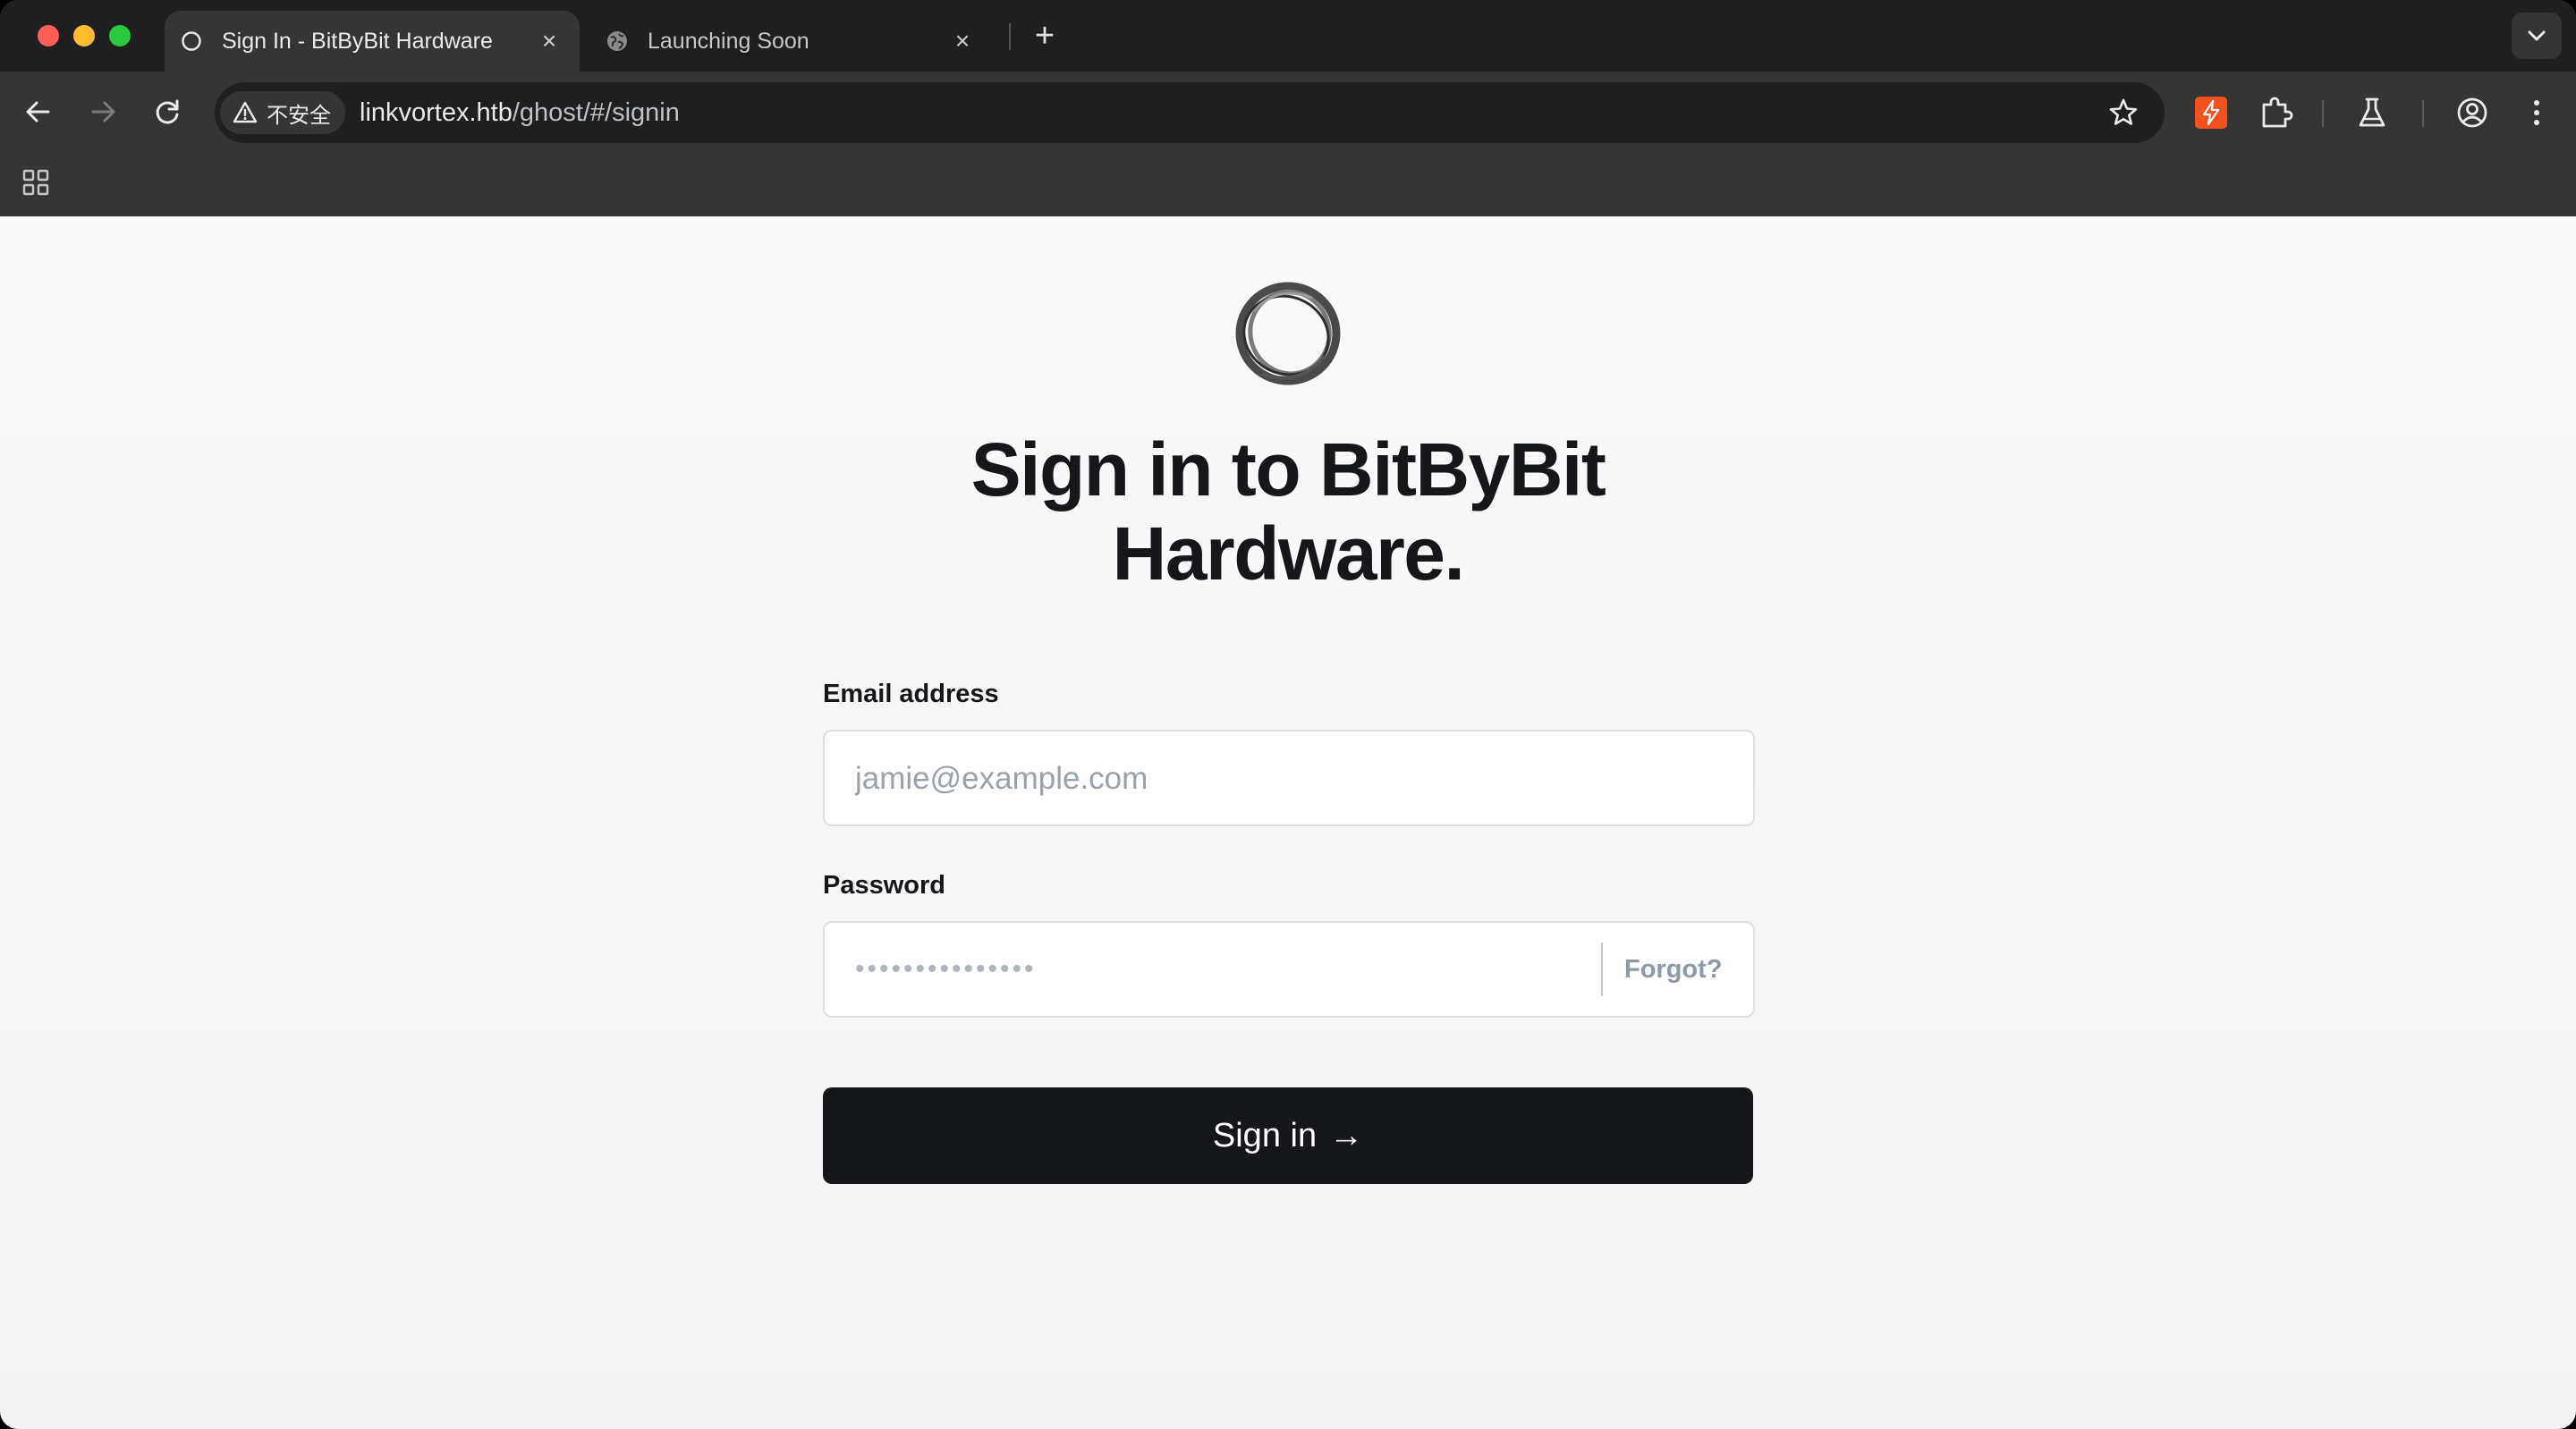  Describe the element at coordinates (1288, 469) in the screenshot. I see `page-title-line-1: Sign in to BitByBit` at that location.